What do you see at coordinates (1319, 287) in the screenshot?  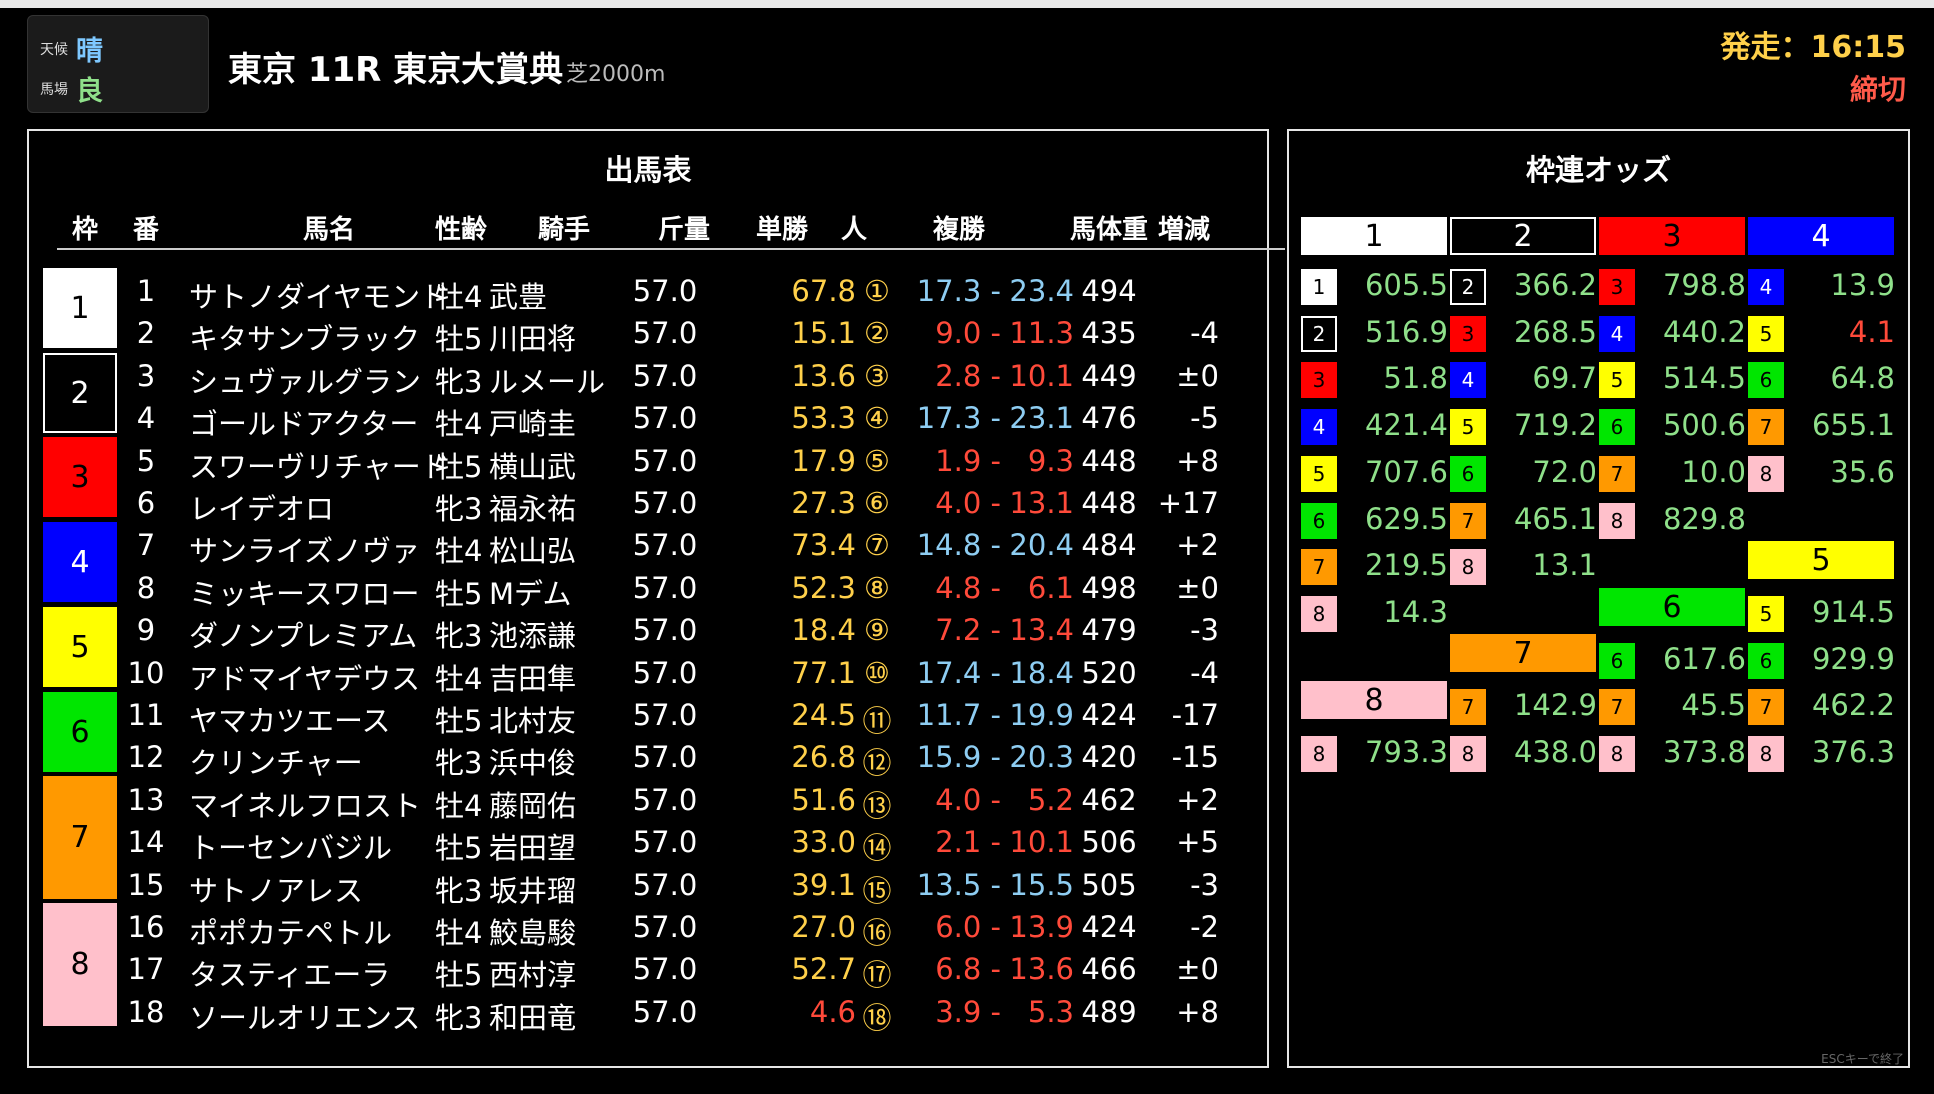 I see `odds-frame-box: 1` at bounding box center [1319, 287].